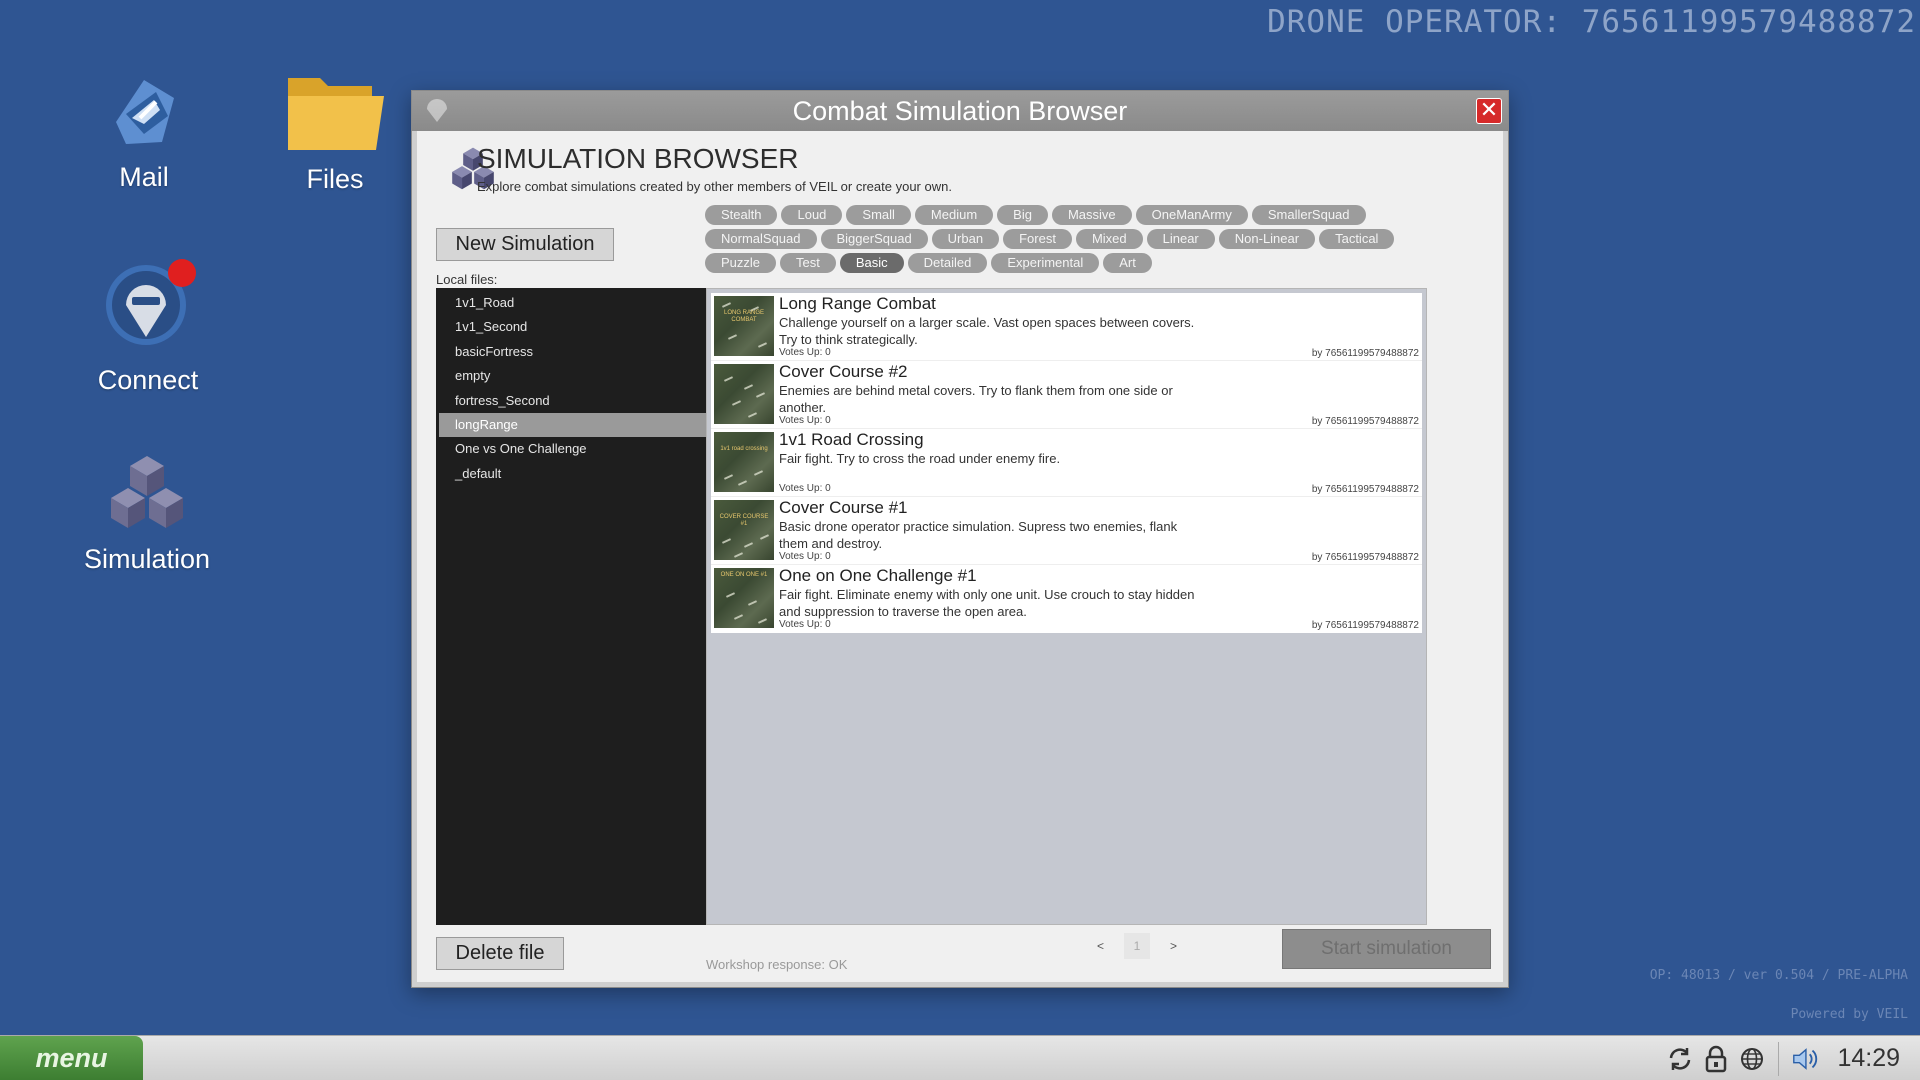  What do you see at coordinates (144, 177) in the screenshot?
I see `desktop-icon-label: Mail` at bounding box center [144, 177].